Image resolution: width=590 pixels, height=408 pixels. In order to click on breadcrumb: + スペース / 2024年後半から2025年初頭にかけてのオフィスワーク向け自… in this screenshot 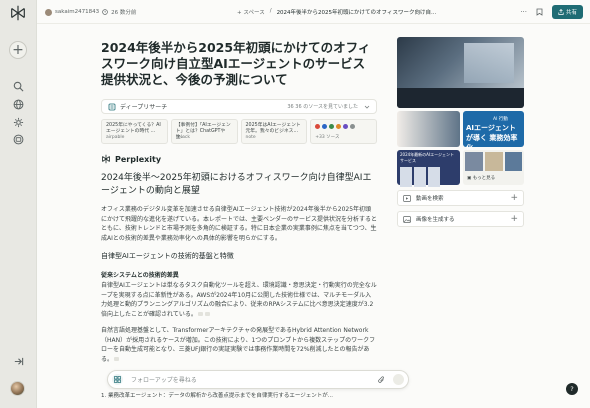, I will do `click(336, 12)`.